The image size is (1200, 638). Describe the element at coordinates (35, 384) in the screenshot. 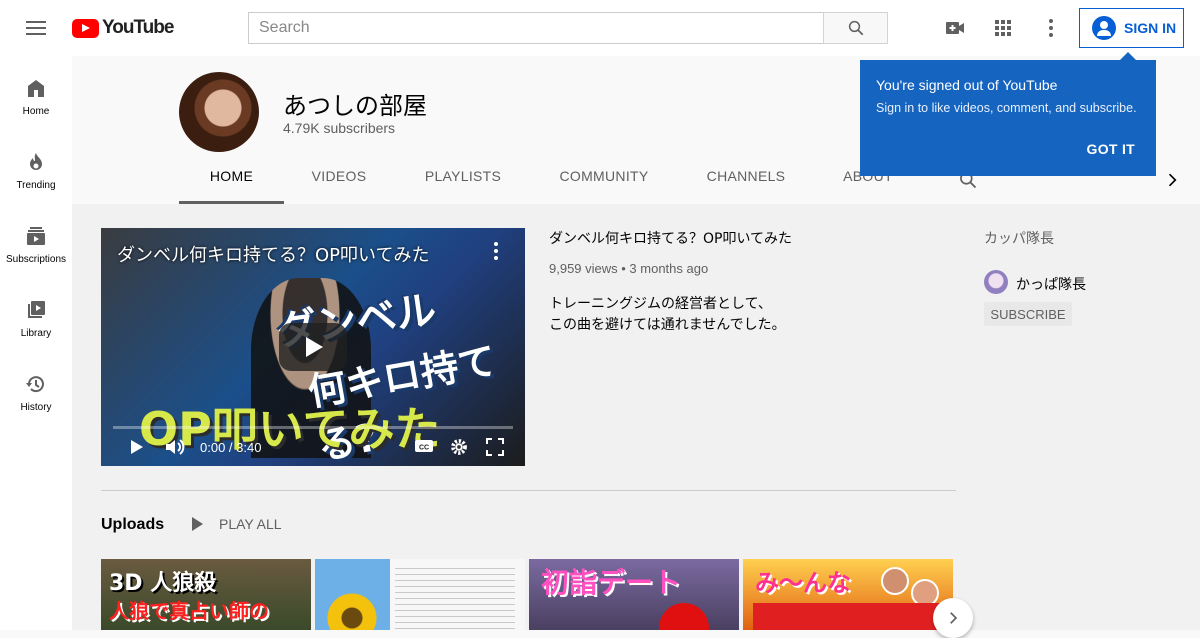

I see `history-icon` at that location.